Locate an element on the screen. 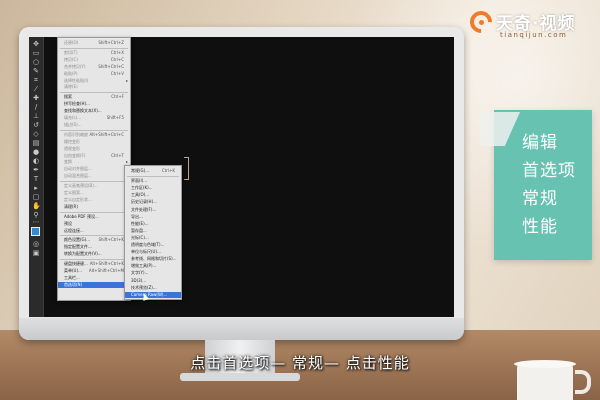 This screenshot has height=400, width=600. path-select-tool-icon: ▸ is located at coordinates (36, 188).